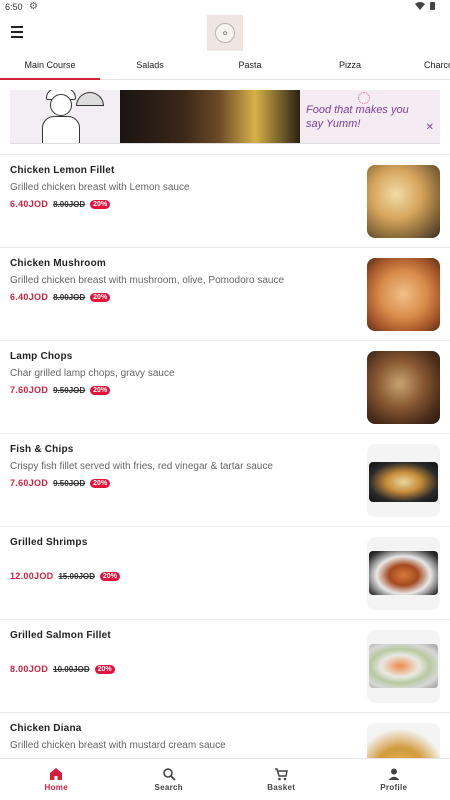 The image size is (450, 800). I want to click on nav-search: Search, so click(169, 779).